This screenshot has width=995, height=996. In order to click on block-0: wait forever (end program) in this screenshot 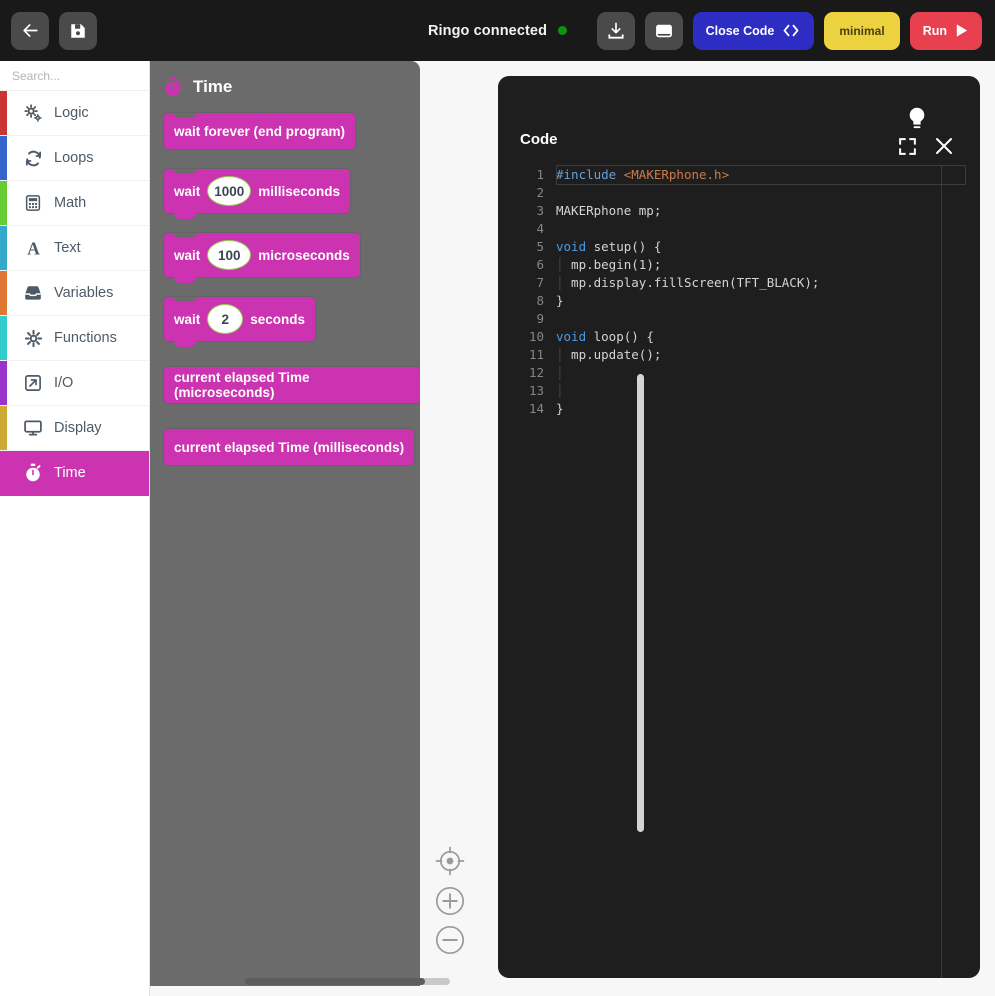, I will do `click(260, 131)`.